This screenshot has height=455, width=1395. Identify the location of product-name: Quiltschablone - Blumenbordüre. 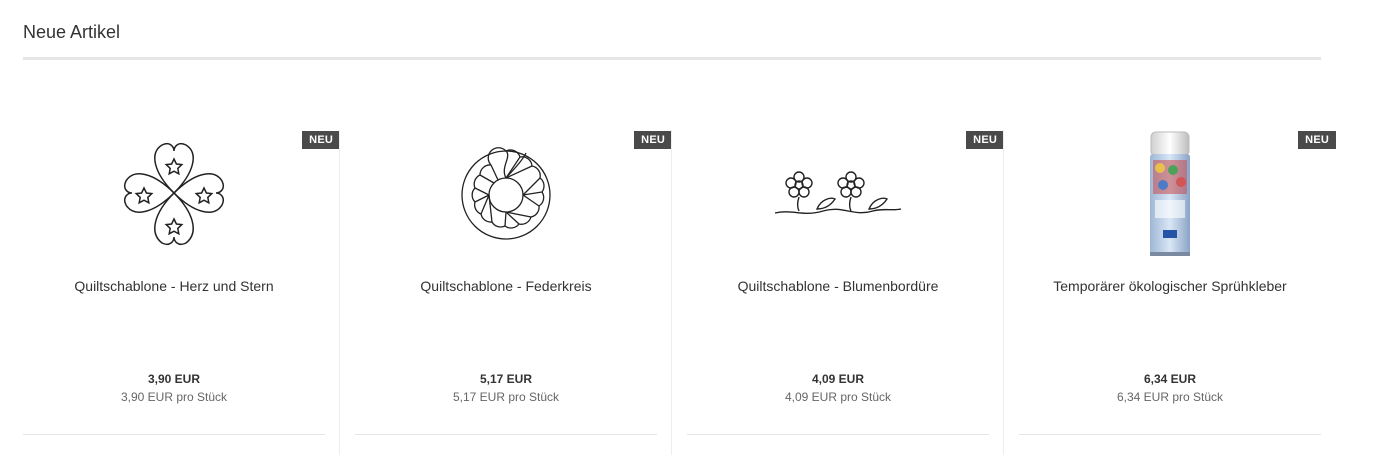
(838, 286).